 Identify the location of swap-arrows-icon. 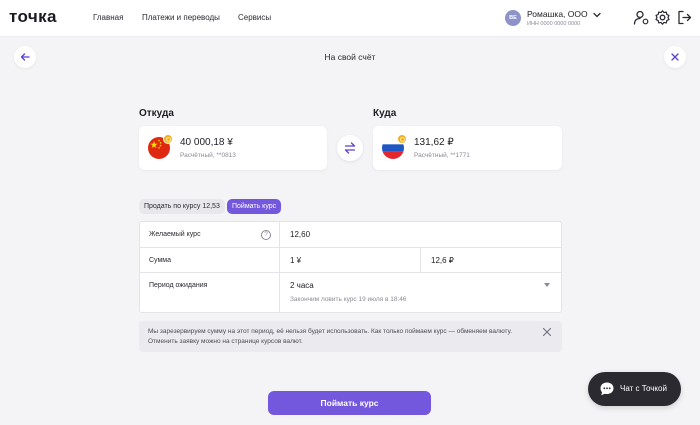
(350, 148).